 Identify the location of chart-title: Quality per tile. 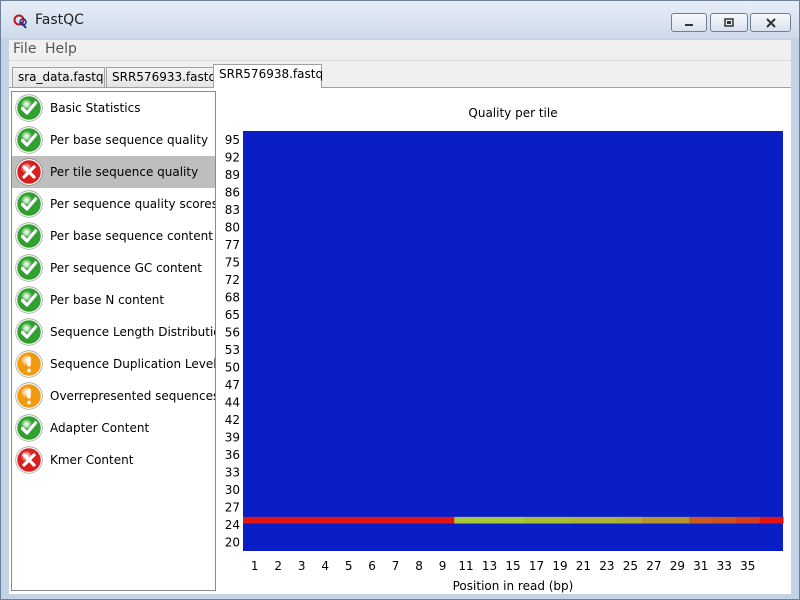
(512, 113).